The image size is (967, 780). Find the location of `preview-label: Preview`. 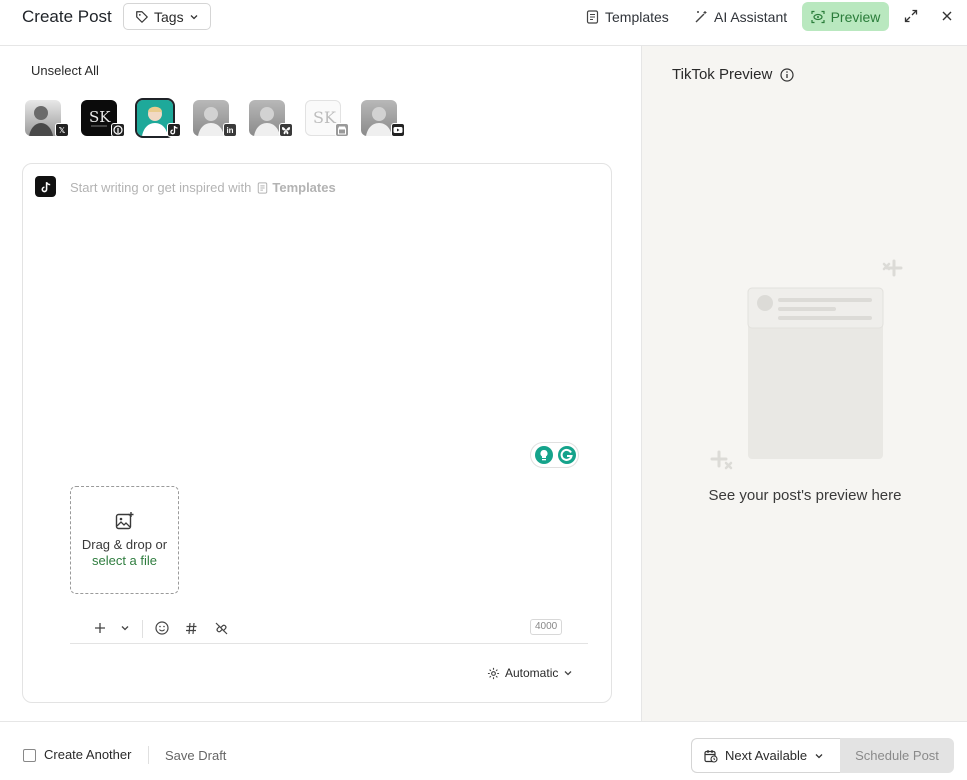

preview-label: Preview is located at coordinates (855, 16).